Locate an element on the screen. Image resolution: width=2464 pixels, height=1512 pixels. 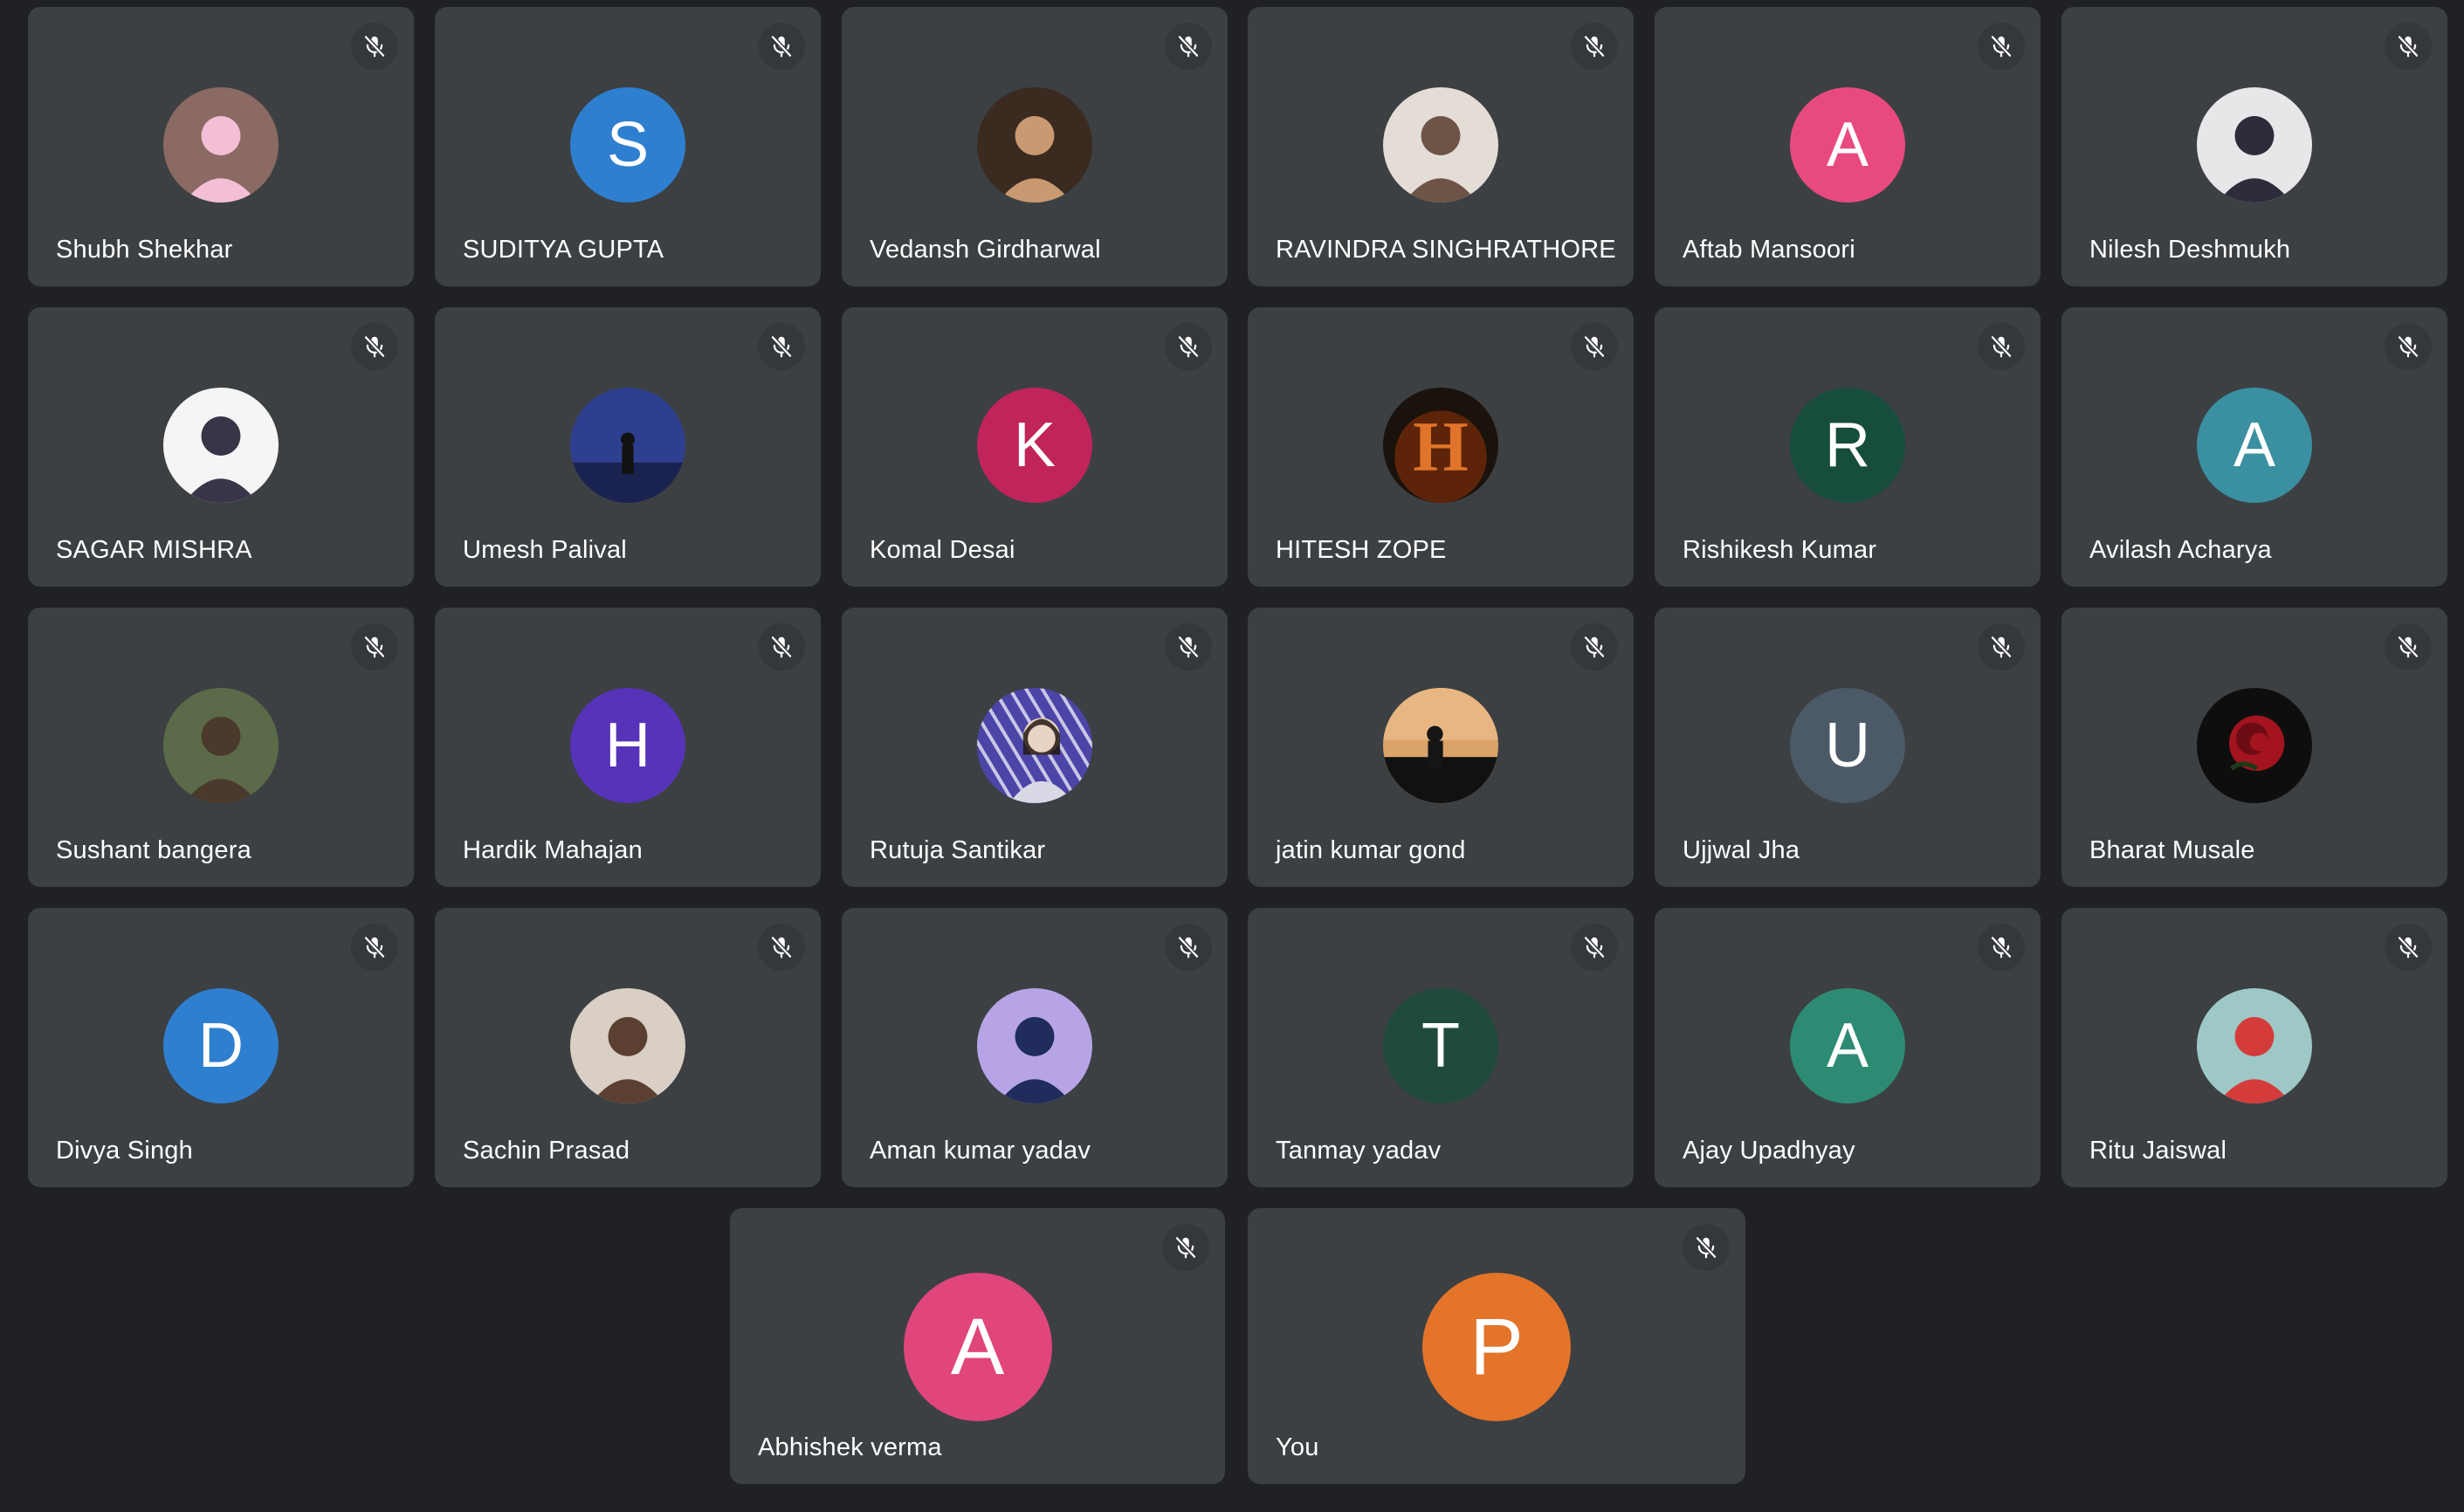
participant-name: Abhishek verma is located at coordinates (850, 1447).